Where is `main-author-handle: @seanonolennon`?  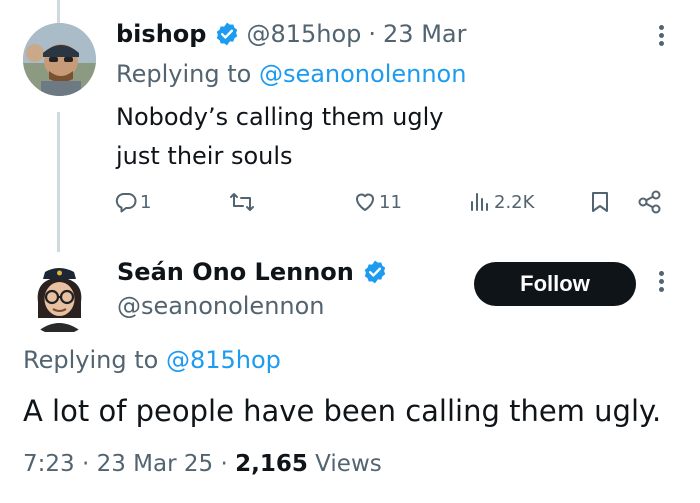 main-author-handle: @seanonolennon is located at coordinates (221, 306).